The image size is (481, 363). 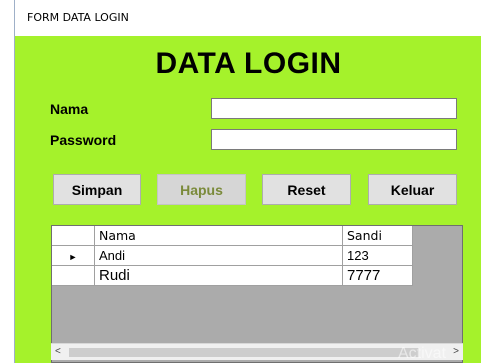 I want to click on table-row: Rudi 7777, so click(x=232, y=275).